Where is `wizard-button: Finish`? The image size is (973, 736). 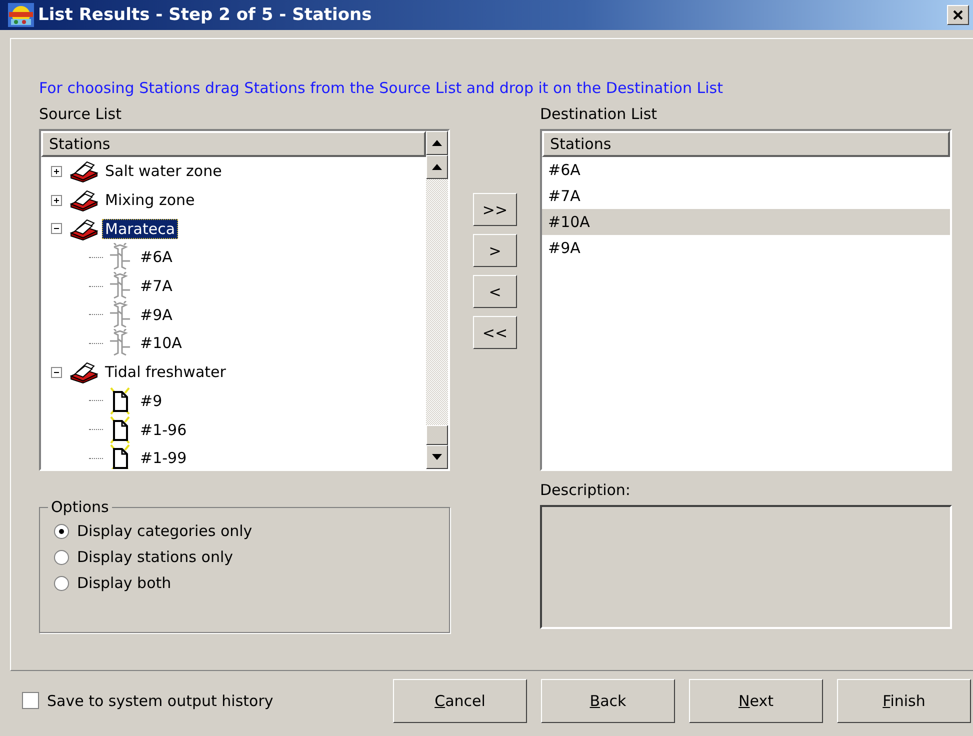
wizard-button: Finish is located at coordinates (904, 700).